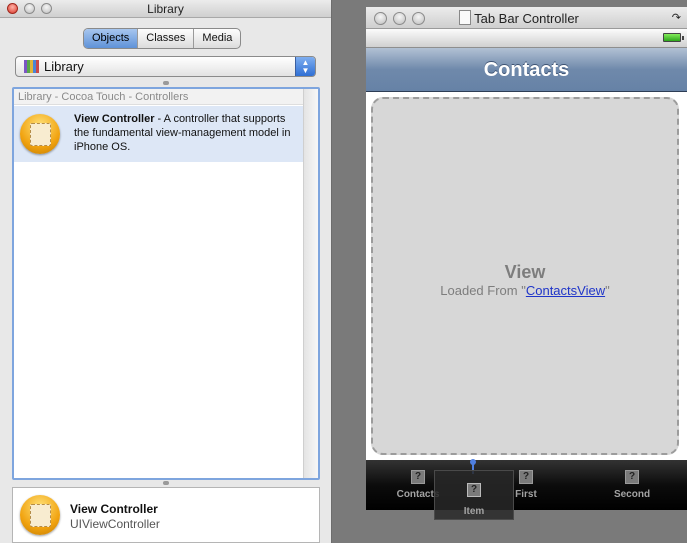 This screenshot has width=687, height=543. What do you see at coordinates (166, 515) in the screenshot?
I see `object-detail-panel: View Controller UIViewController` at bounding box center [166, 515].